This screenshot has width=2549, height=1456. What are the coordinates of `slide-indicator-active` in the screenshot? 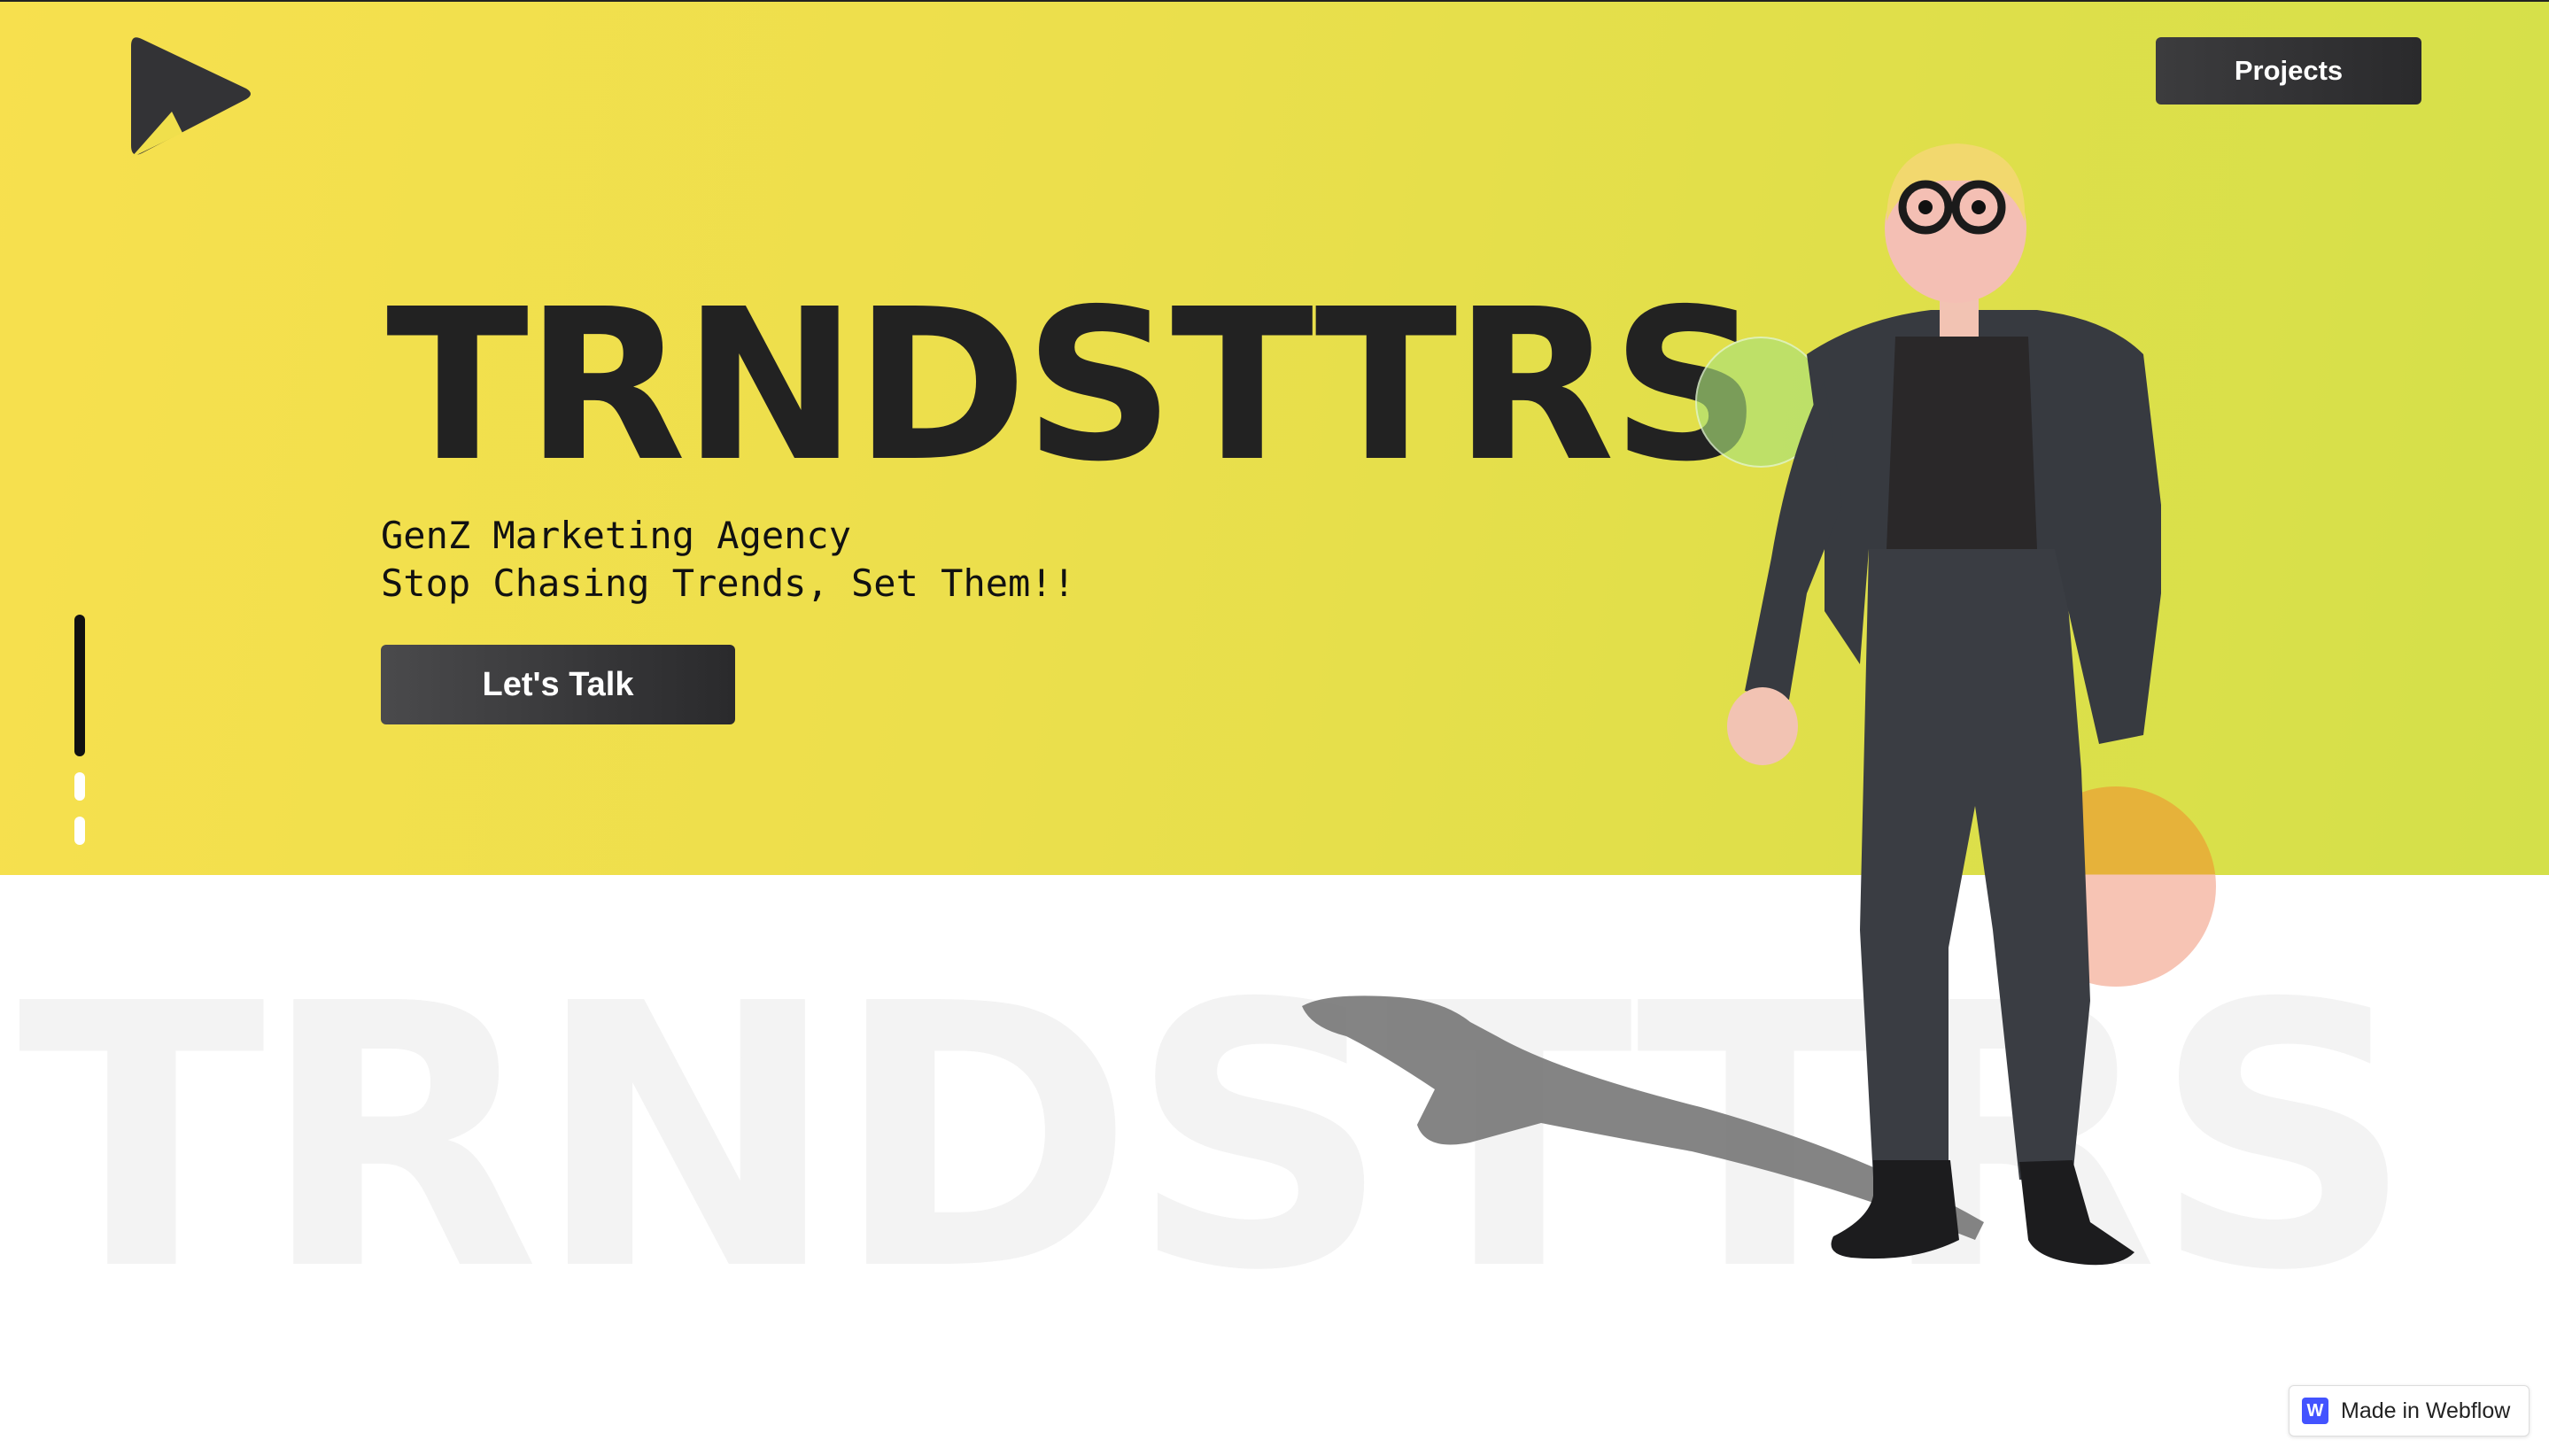 It's located at (79, 685).